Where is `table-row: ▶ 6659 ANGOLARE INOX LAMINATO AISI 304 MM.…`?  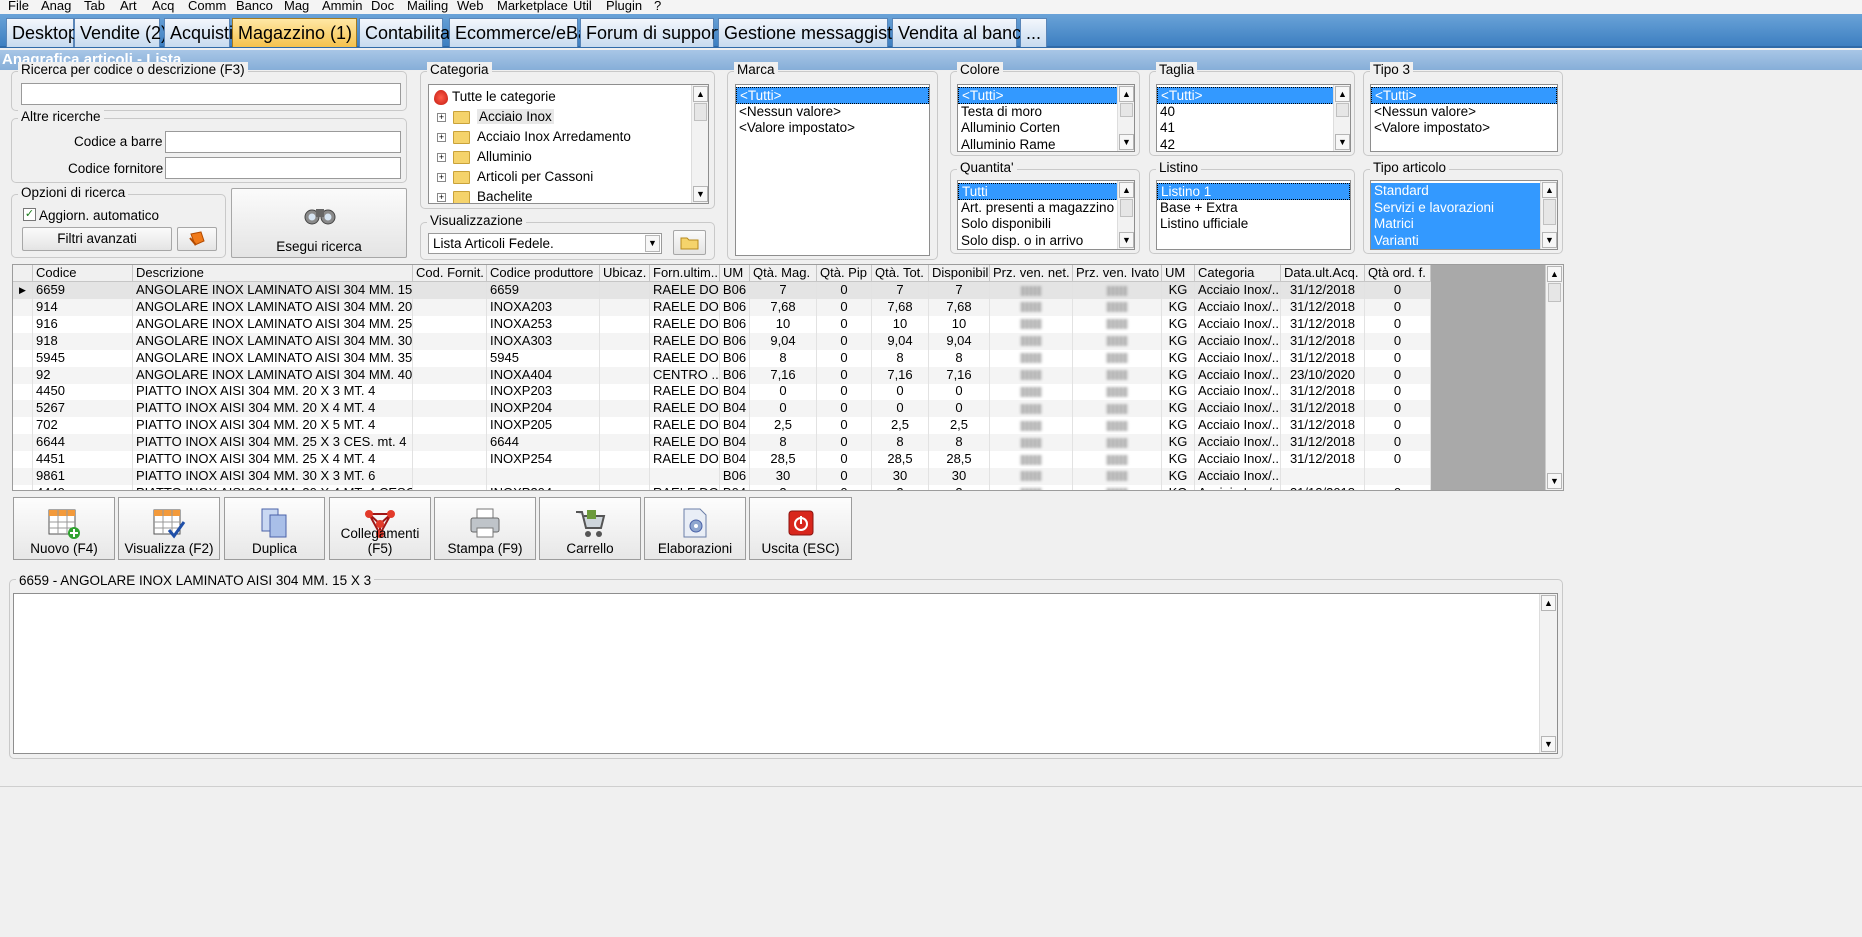
table-row: ▶ 6659 ANGOLARE INOX LAMINATO AISI 304 MM.… is located at coordinates (722, 290).